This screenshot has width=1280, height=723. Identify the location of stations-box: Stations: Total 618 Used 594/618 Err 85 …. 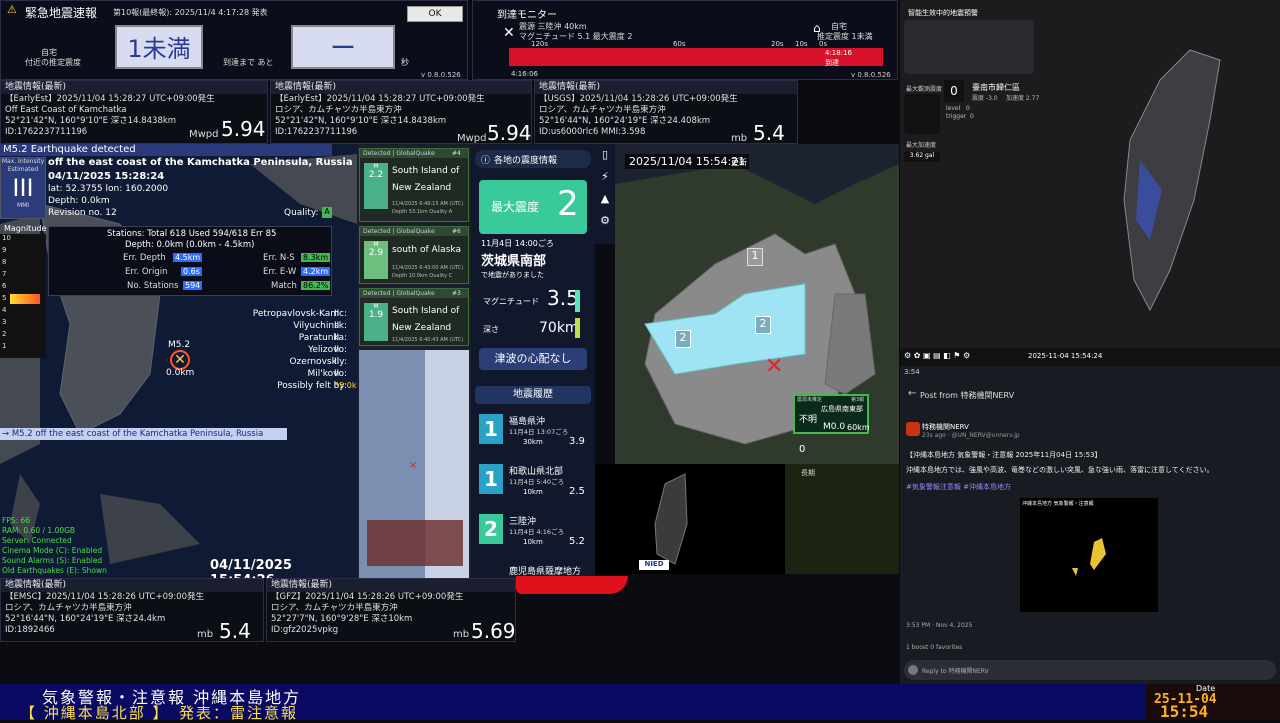
(190, 261).